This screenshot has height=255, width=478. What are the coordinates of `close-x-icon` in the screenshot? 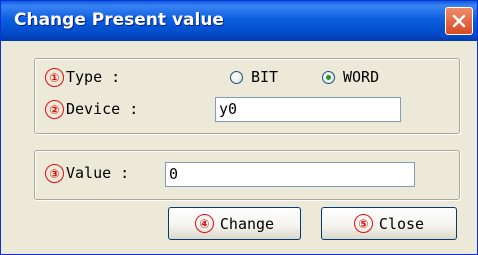 It's located at (459, 21).